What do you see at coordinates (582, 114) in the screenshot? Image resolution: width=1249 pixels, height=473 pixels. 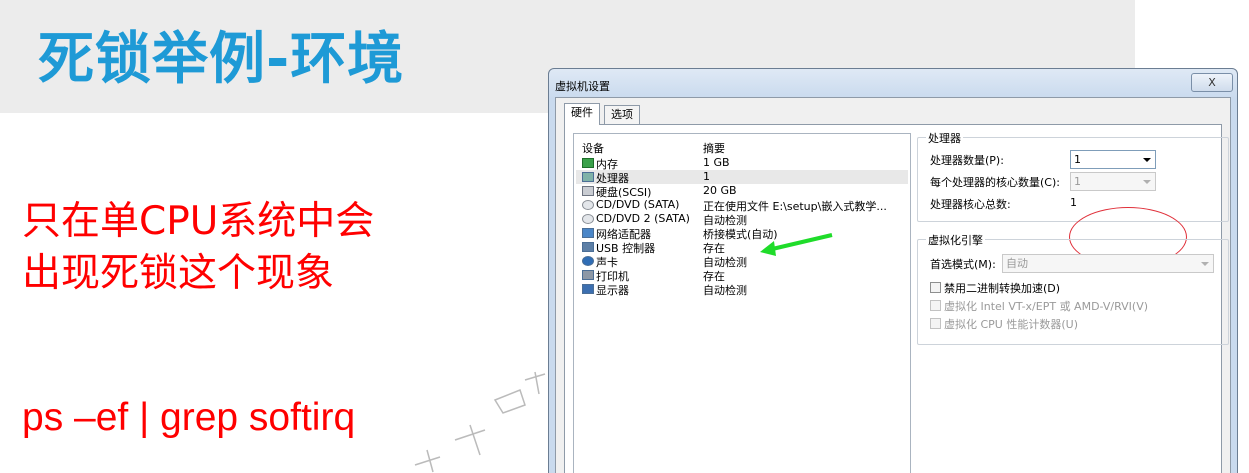 I see `tab-hardware: 硬件` at bounding box center [582, 114].